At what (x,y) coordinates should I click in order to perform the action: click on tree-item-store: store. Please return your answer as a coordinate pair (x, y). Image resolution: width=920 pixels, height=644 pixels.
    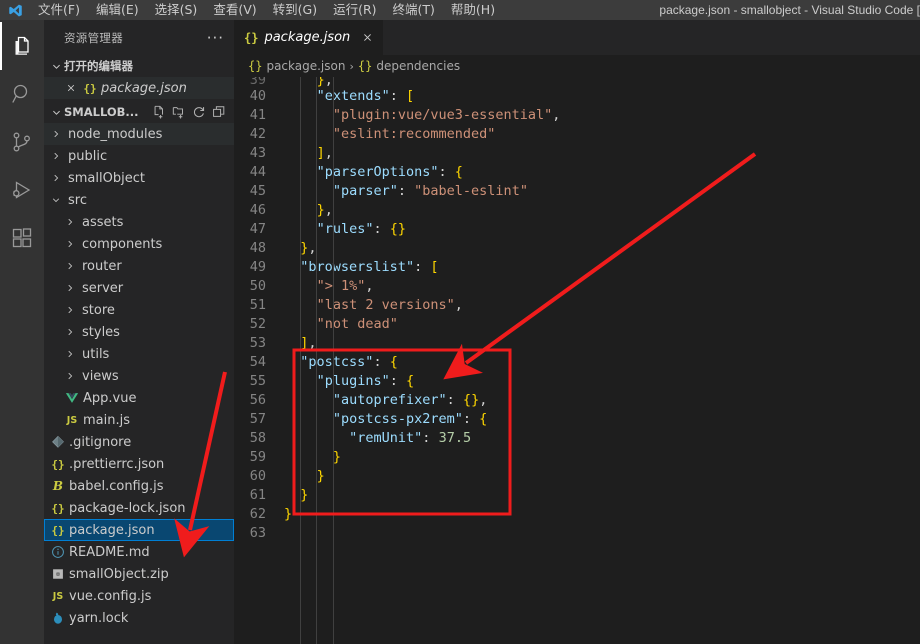
    Looking at the image, I should click on (139, 310).